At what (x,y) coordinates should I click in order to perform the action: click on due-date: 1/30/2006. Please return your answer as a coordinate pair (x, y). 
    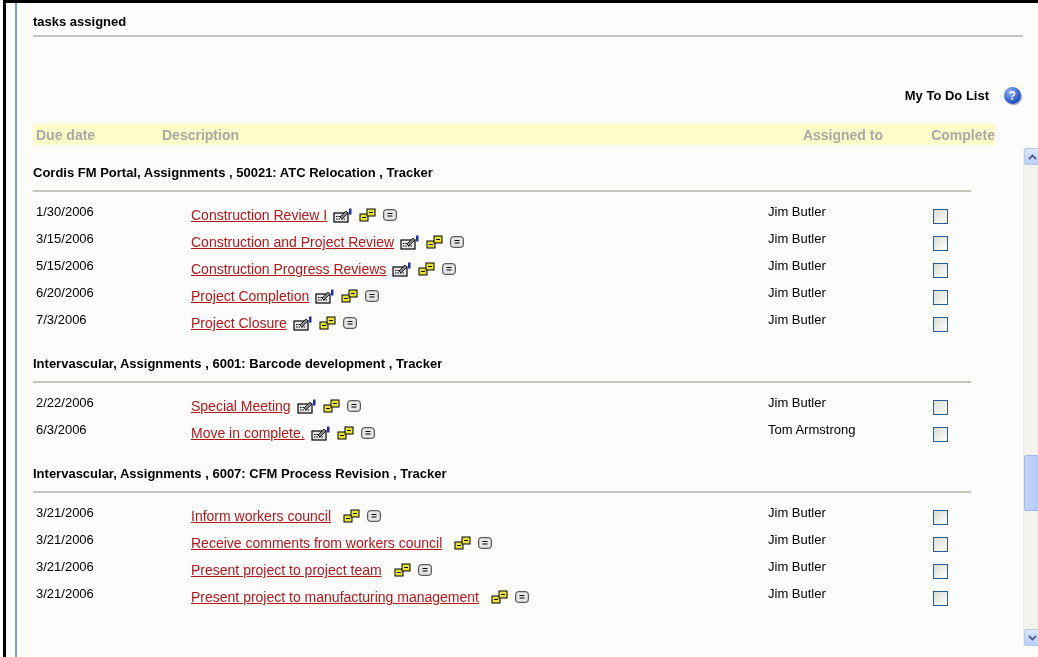
    Looking at the image, I should click on (65, 211).